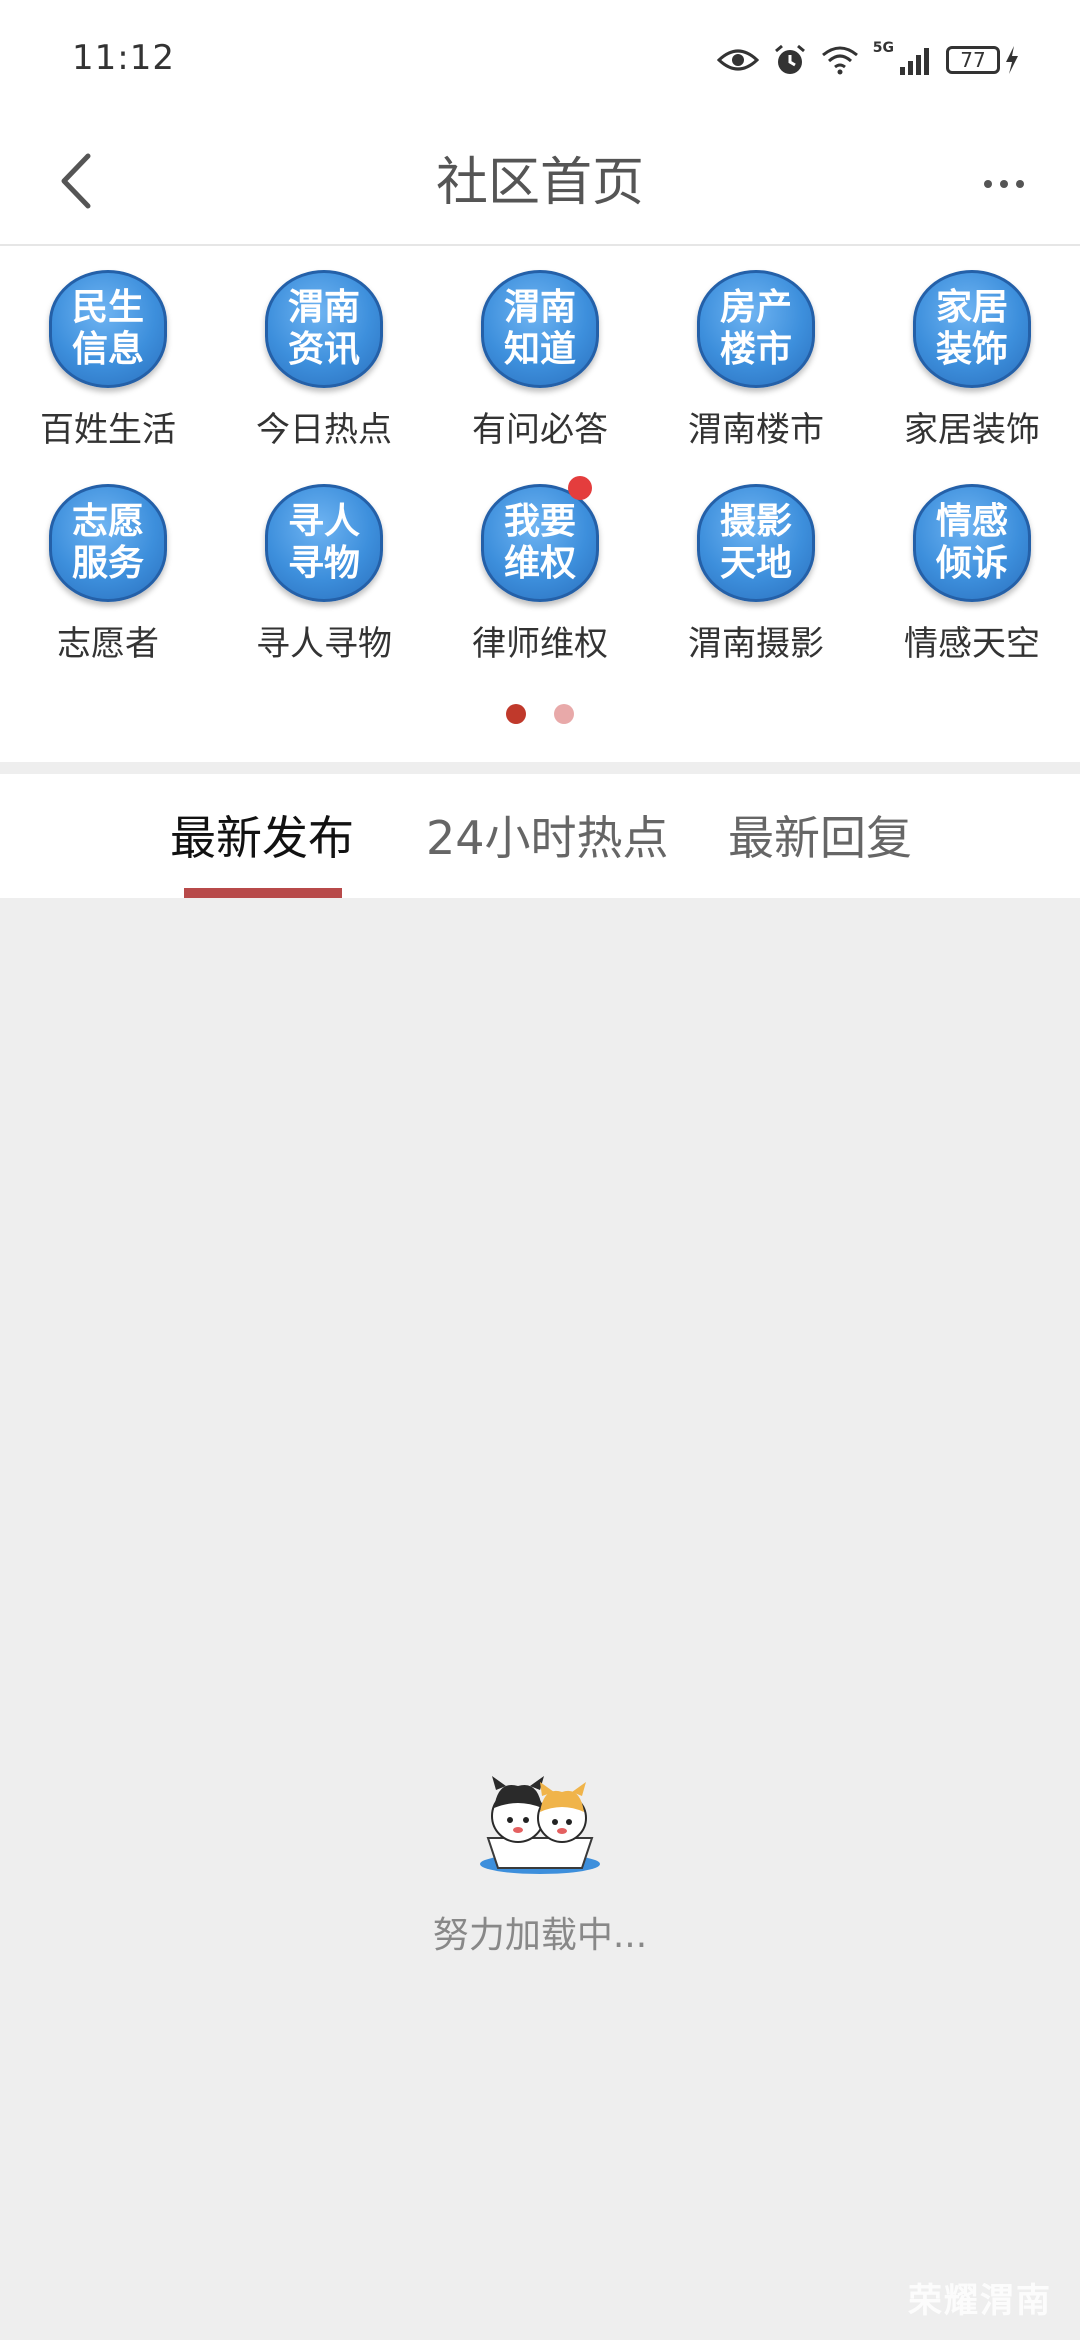  I want to click on status-icons: 5G 77, so click(868, 60).